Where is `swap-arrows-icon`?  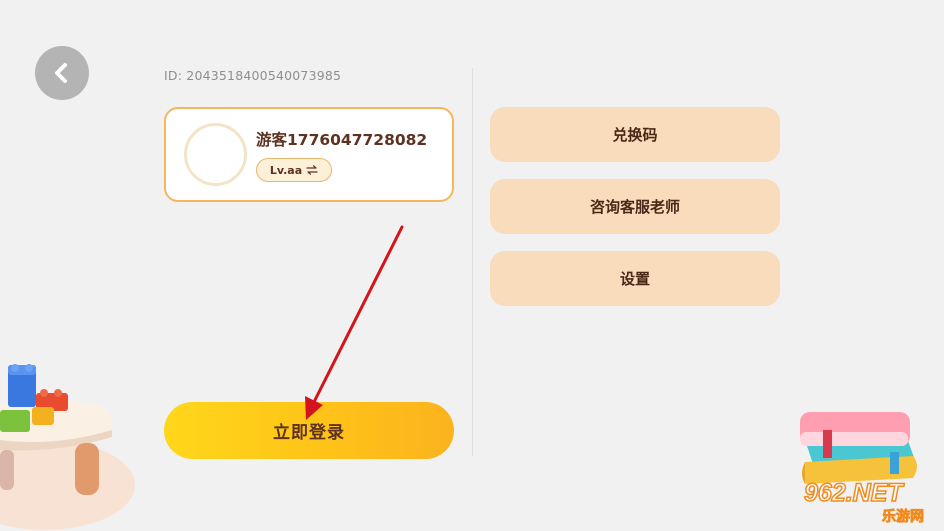 swap-arrows-icon is located at coordinates (312, 170).